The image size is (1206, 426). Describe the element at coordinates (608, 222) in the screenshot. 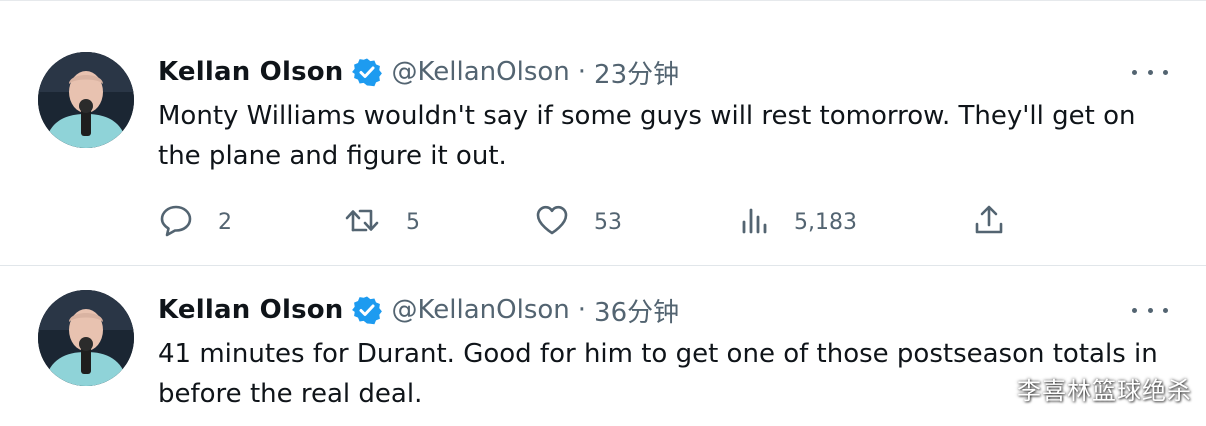

I see `like-count: 53` at that location.